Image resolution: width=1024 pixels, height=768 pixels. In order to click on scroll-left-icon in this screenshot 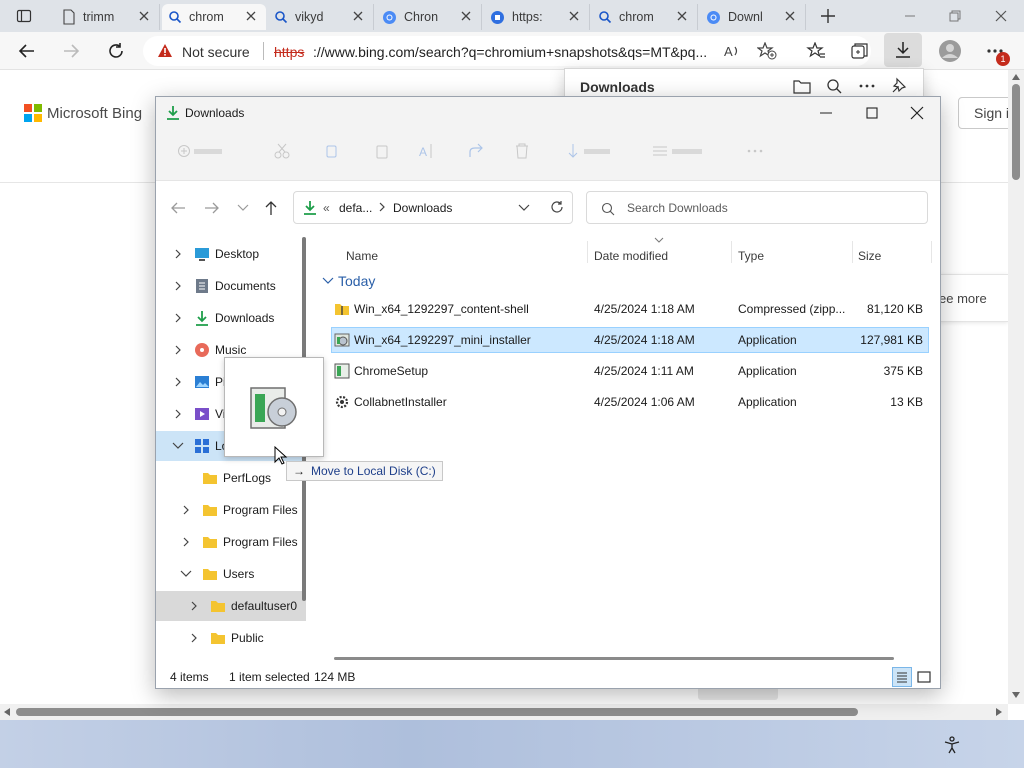, I will do `click(7, 712)`.